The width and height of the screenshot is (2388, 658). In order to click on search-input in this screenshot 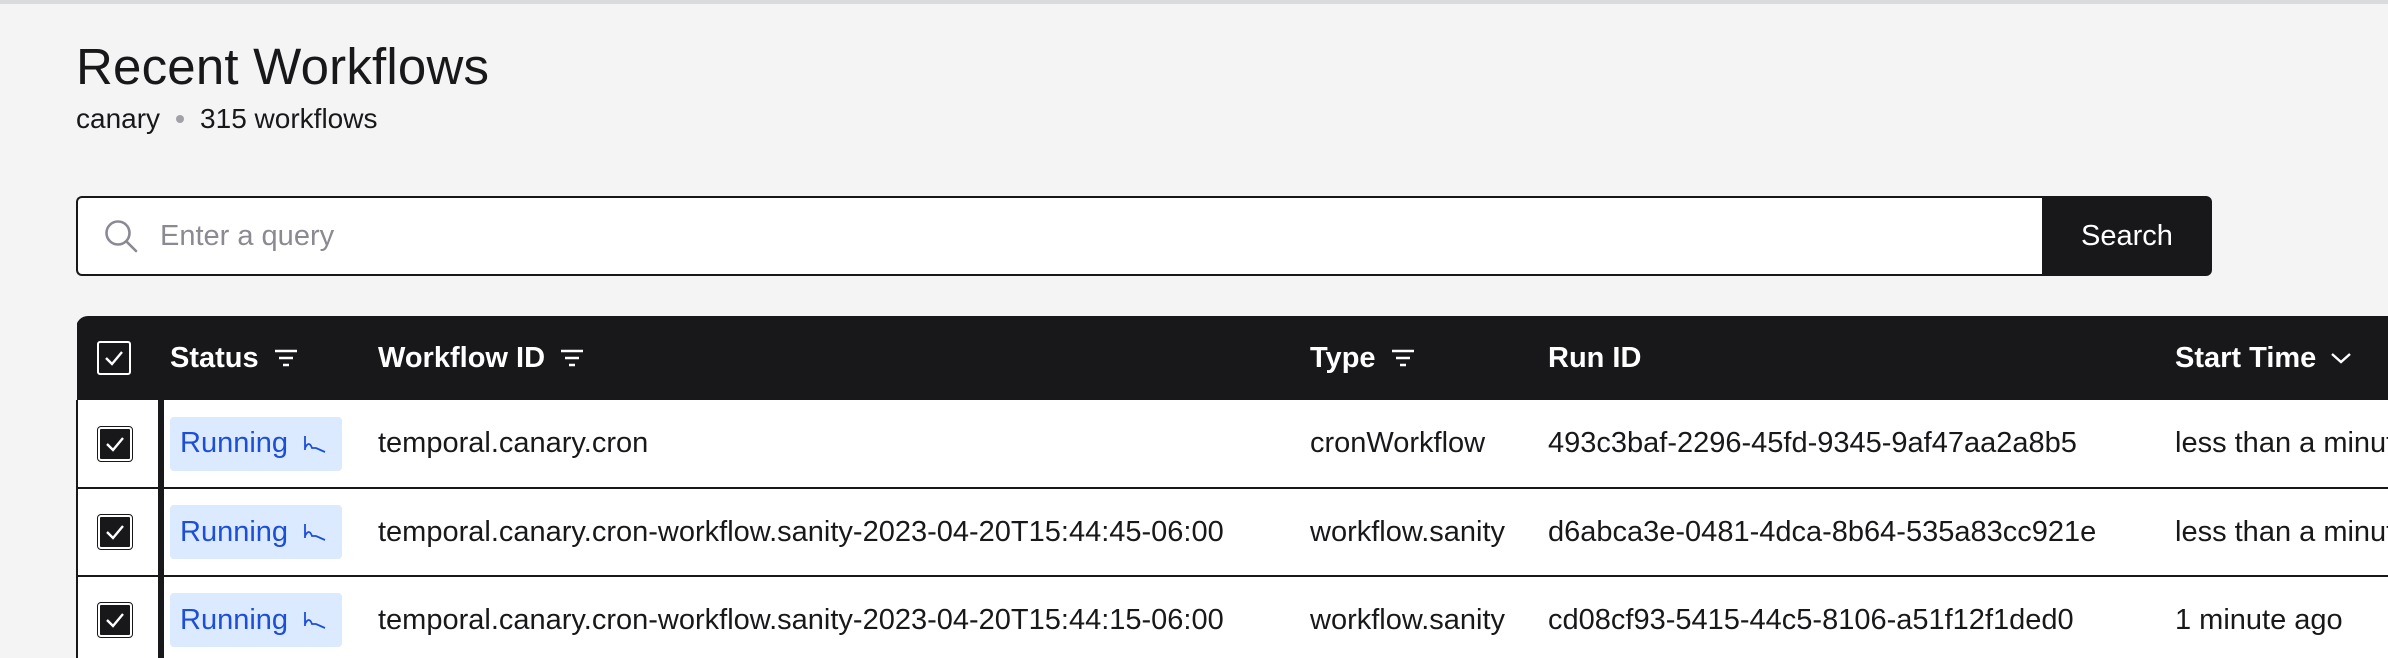, I will do `click(1101, 236)`.